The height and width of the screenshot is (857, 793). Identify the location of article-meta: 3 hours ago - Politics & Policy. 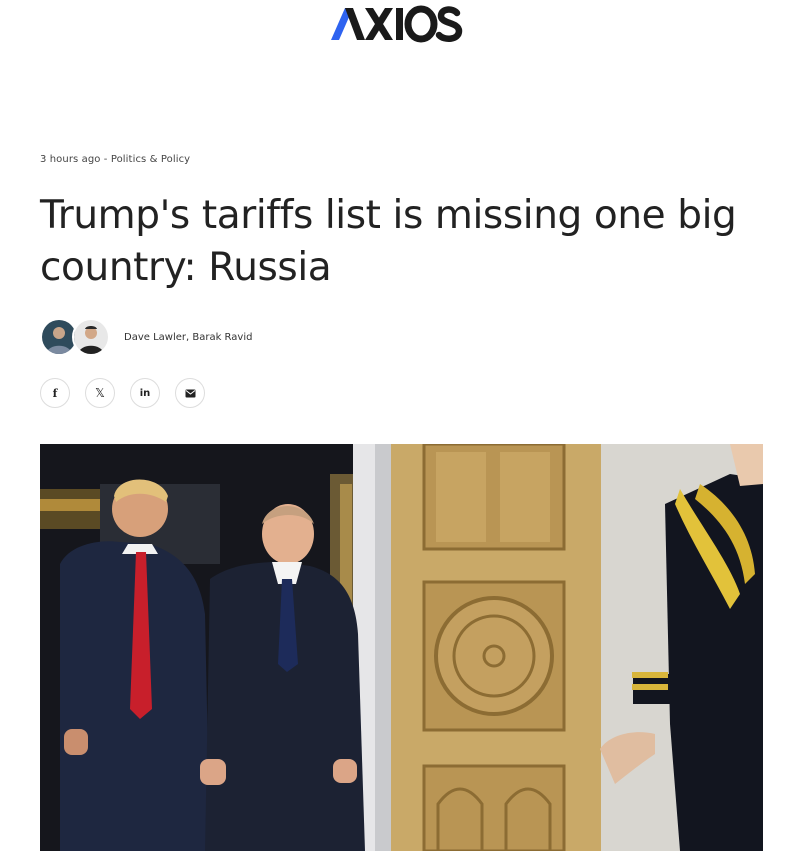
(115, 159).